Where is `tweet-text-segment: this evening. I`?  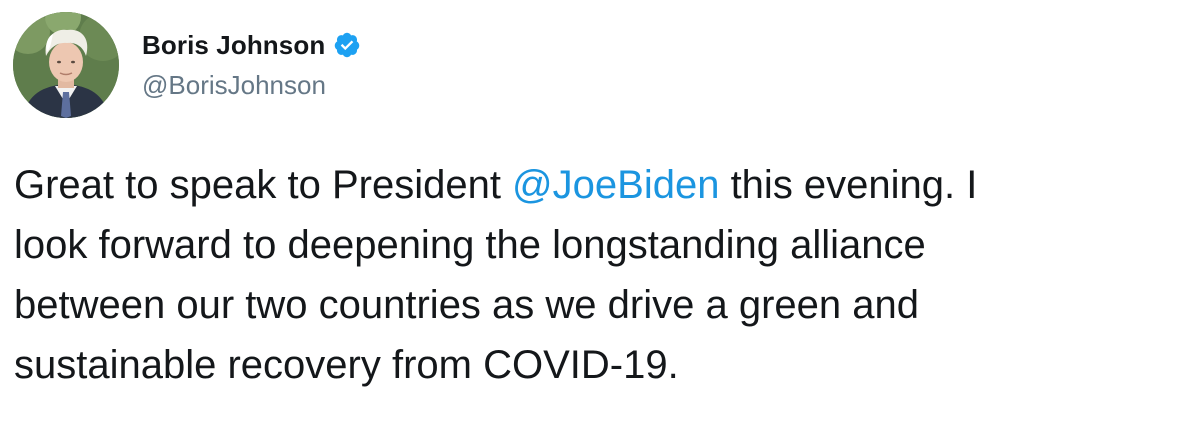 tweet-text-segment: this evening. I is located at coordinates (848, 185).